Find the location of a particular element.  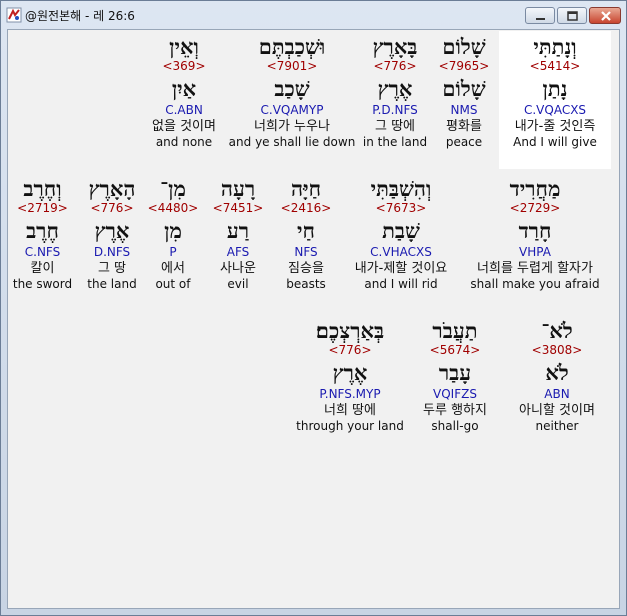

korean-gloss: 없을 것이며 is located at coordinates (184, 126).